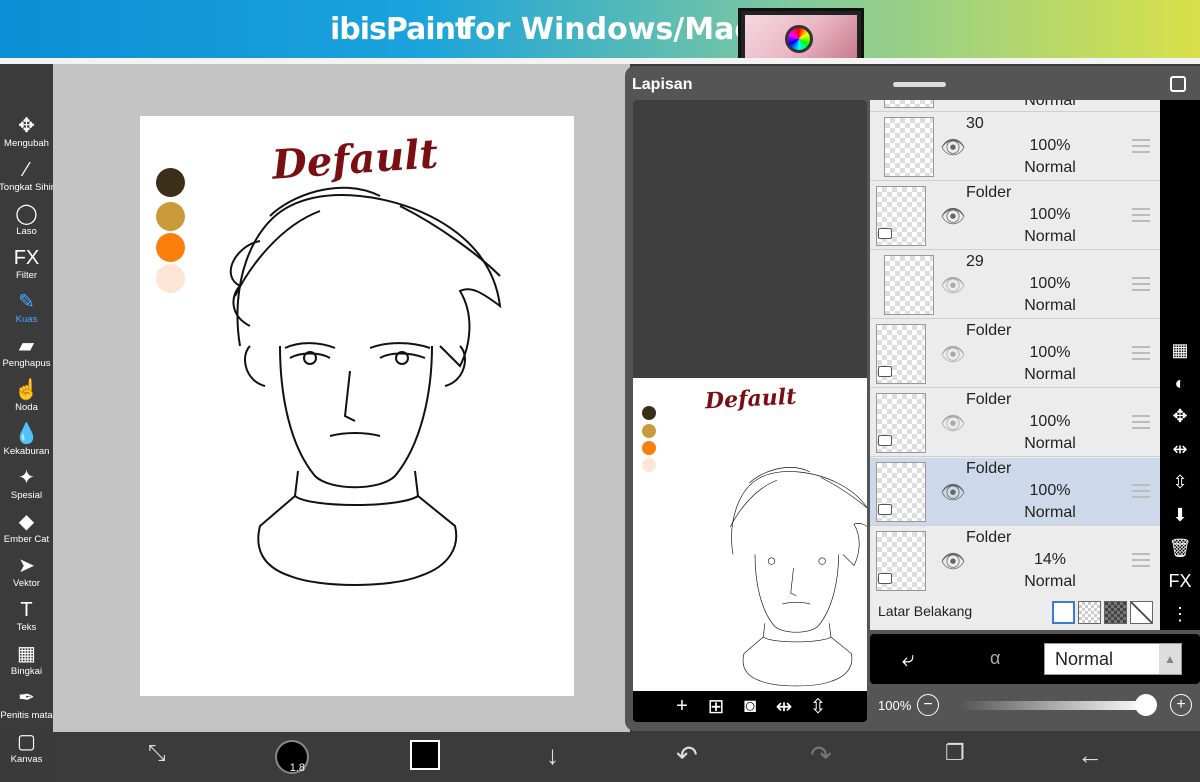 This screenshot has width=1200, height=782. I want to click on flip-icon: ⇹, so click(1180, 449).